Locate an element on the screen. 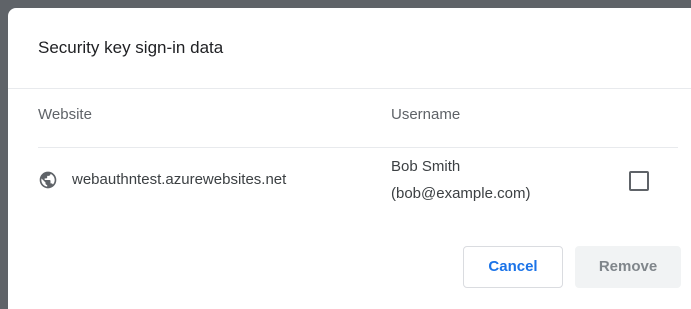 The width and height of the screenshot is (691, 309). globe-icon is located at coordinates (48, 180).